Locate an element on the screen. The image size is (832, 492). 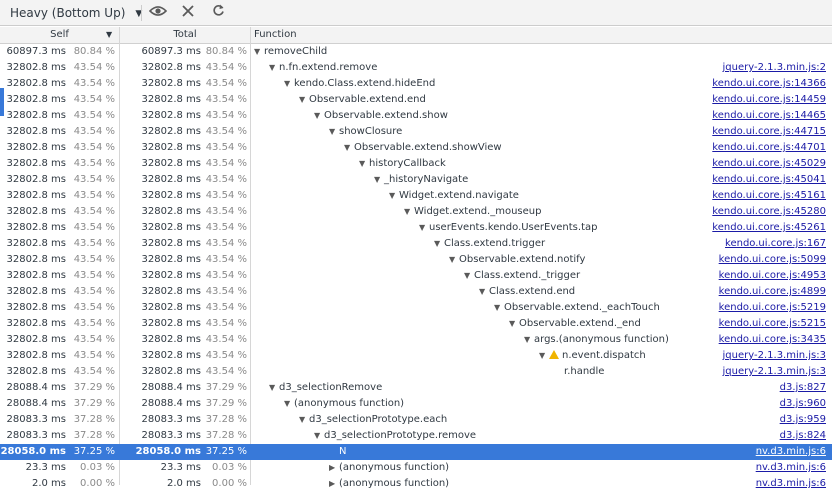
self-column-header: Self is located at coordinates (59, 35).